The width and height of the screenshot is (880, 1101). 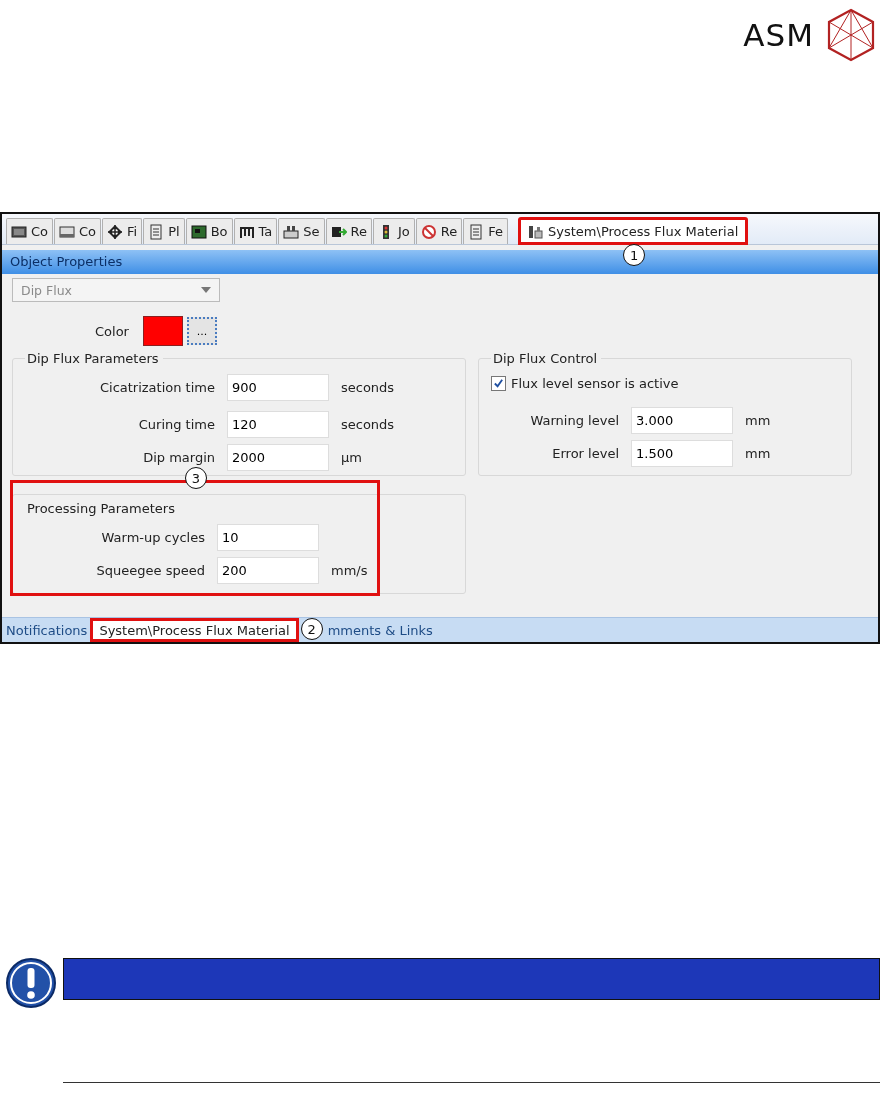 I want to click on color-swatch, so click(x=162, y=331).